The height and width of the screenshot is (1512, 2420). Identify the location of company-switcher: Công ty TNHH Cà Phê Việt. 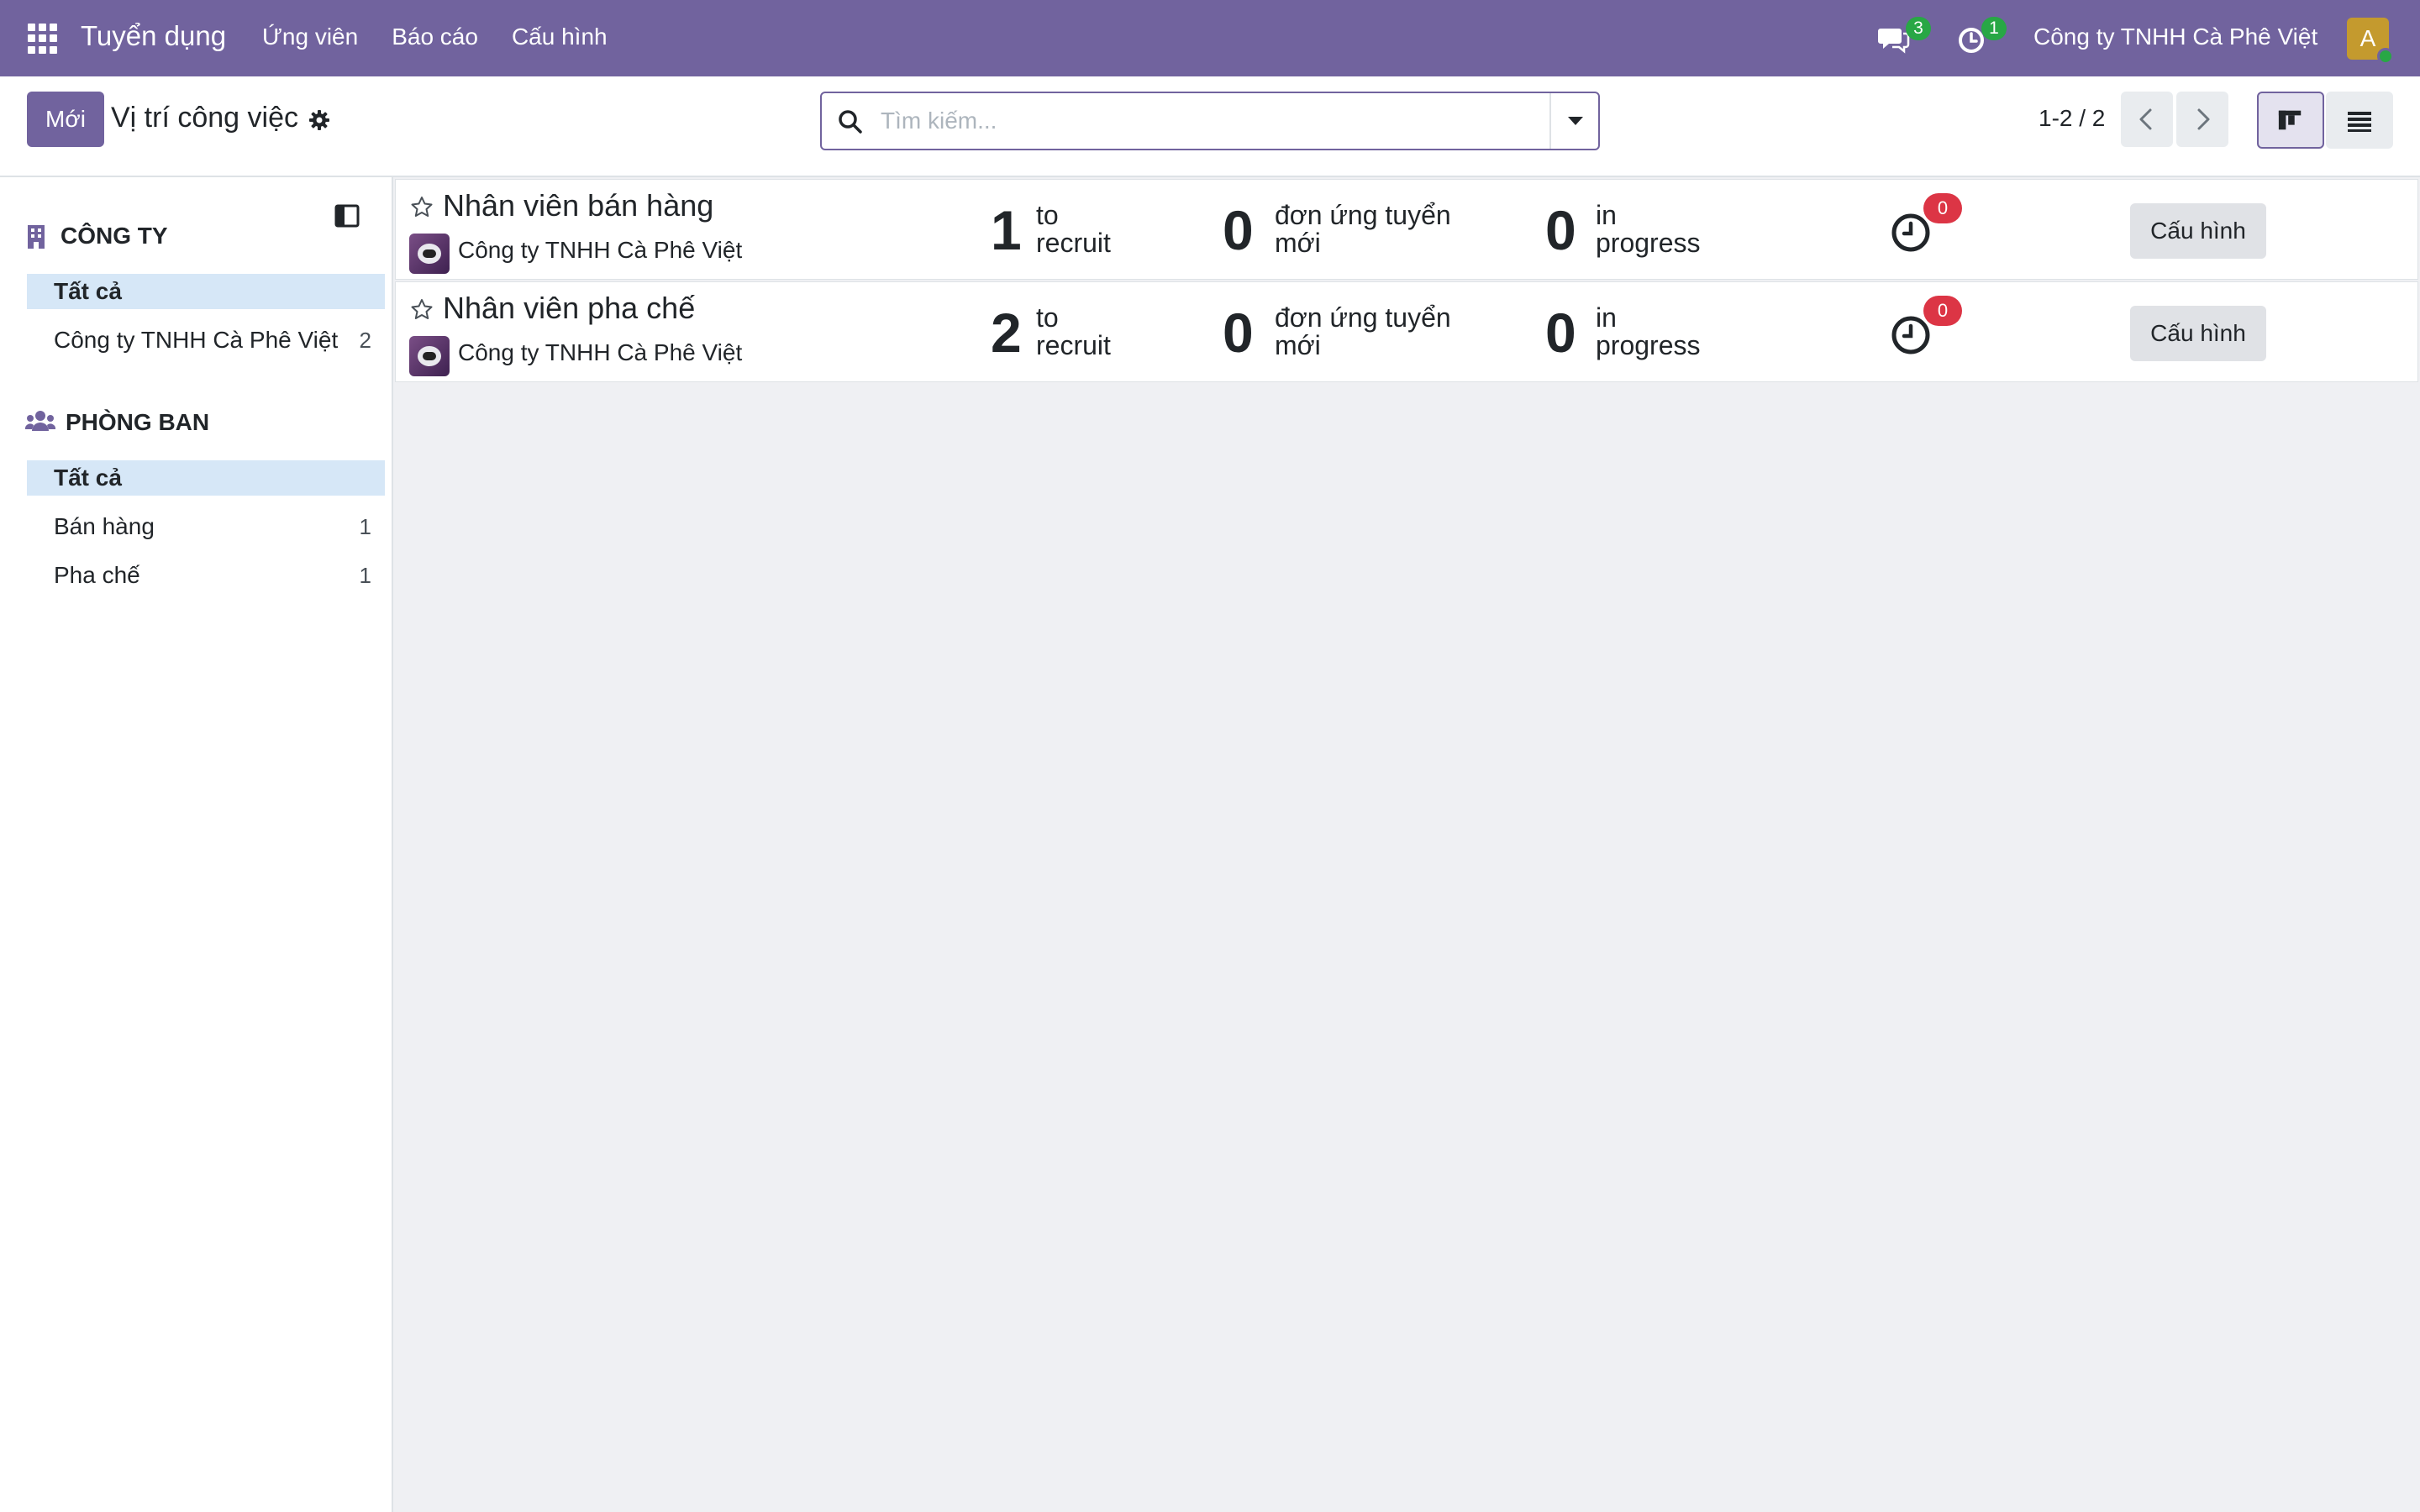
(2175, 37).